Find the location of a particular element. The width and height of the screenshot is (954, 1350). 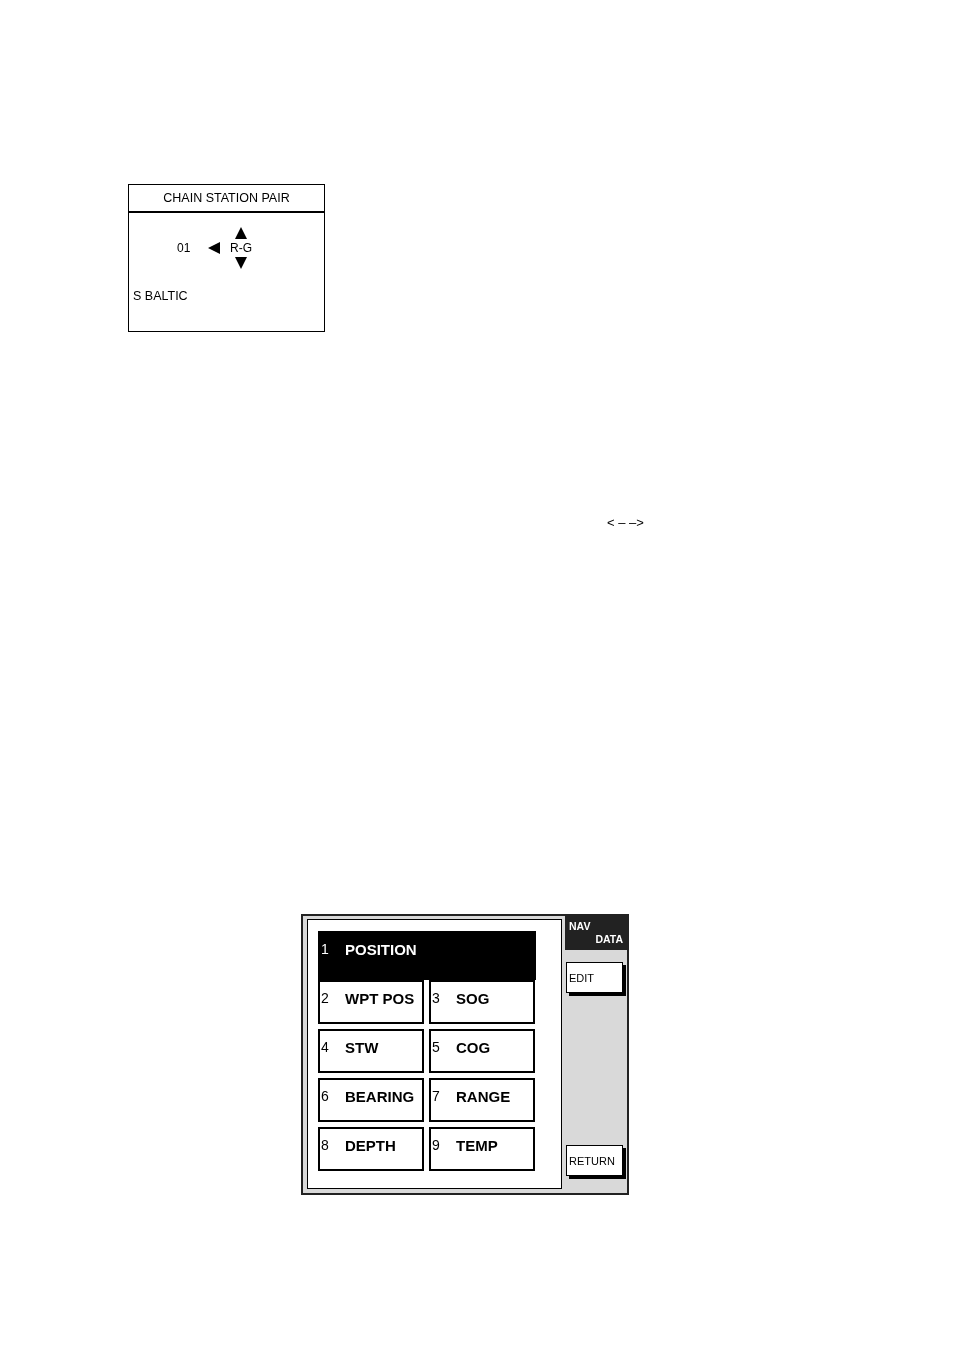

panel-title: CHAIN STATION PAIR is located at coordinates (226, 199).